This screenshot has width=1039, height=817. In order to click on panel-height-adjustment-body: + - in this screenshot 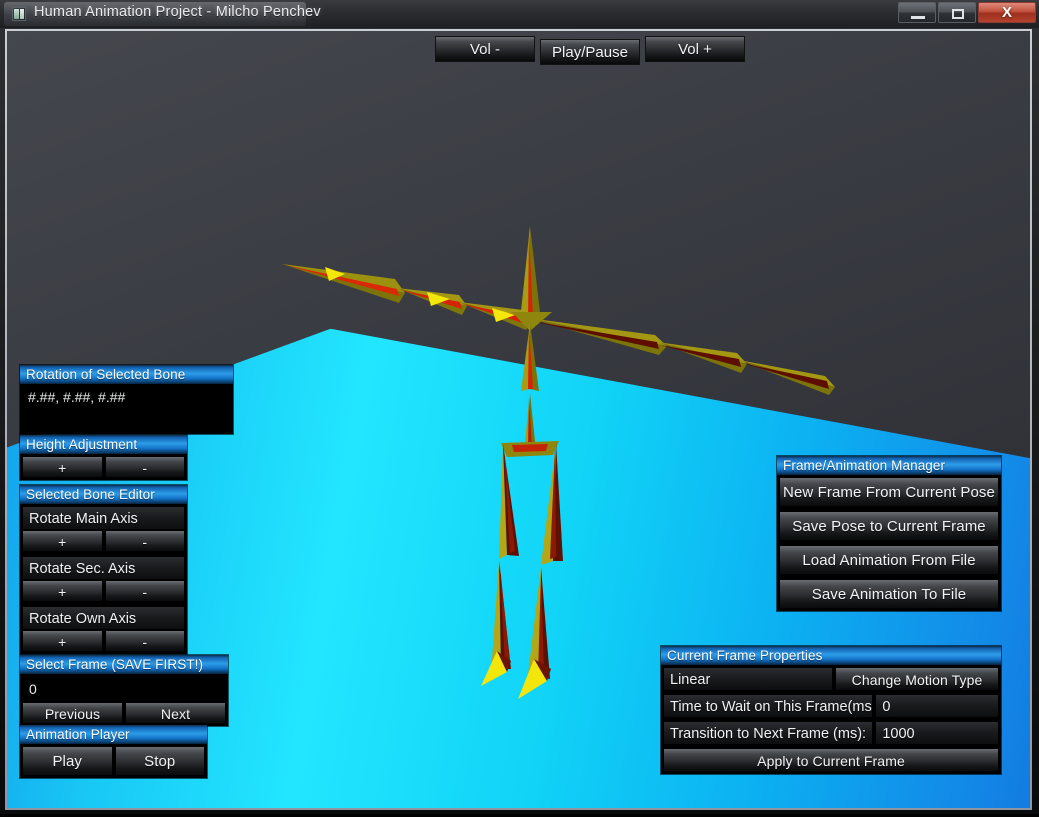, I will do `click(103, 467)`.